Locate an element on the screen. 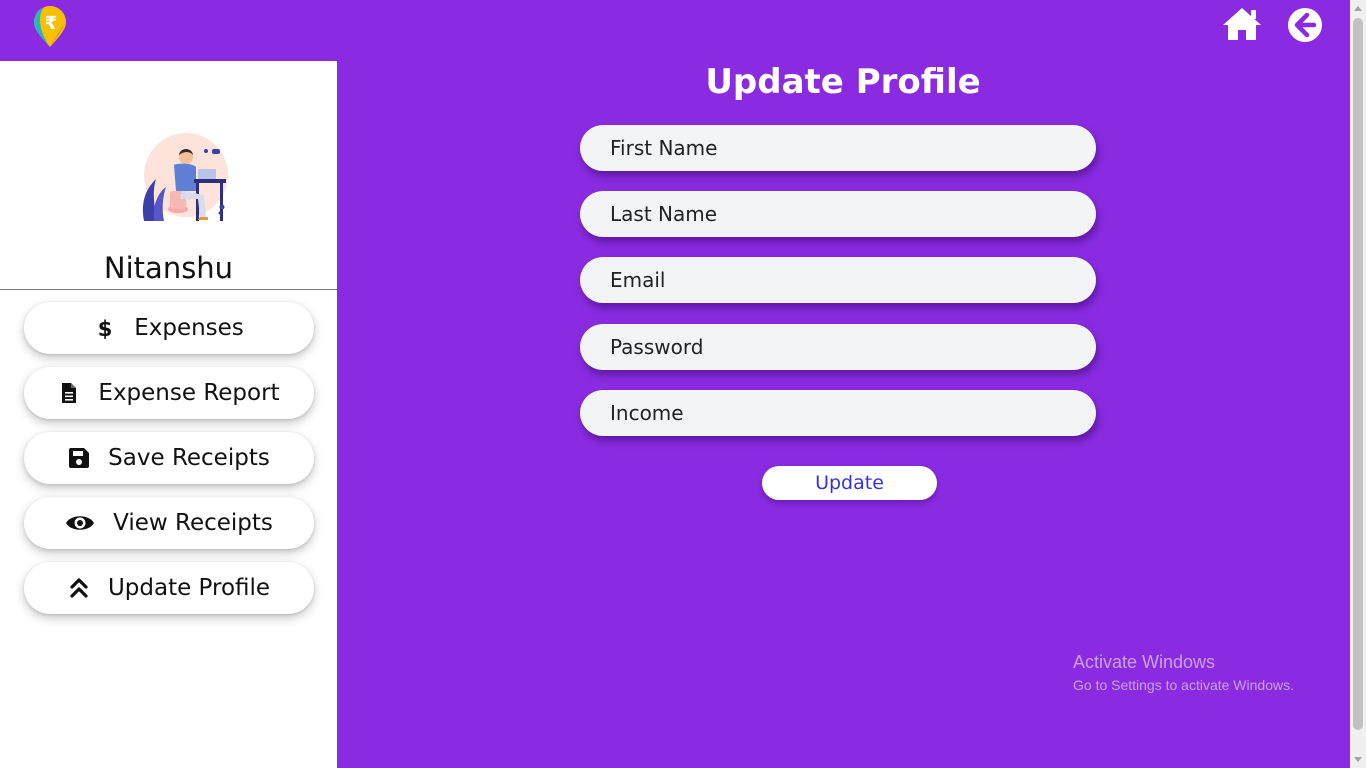  email-field is located at coordinates (838, 280).